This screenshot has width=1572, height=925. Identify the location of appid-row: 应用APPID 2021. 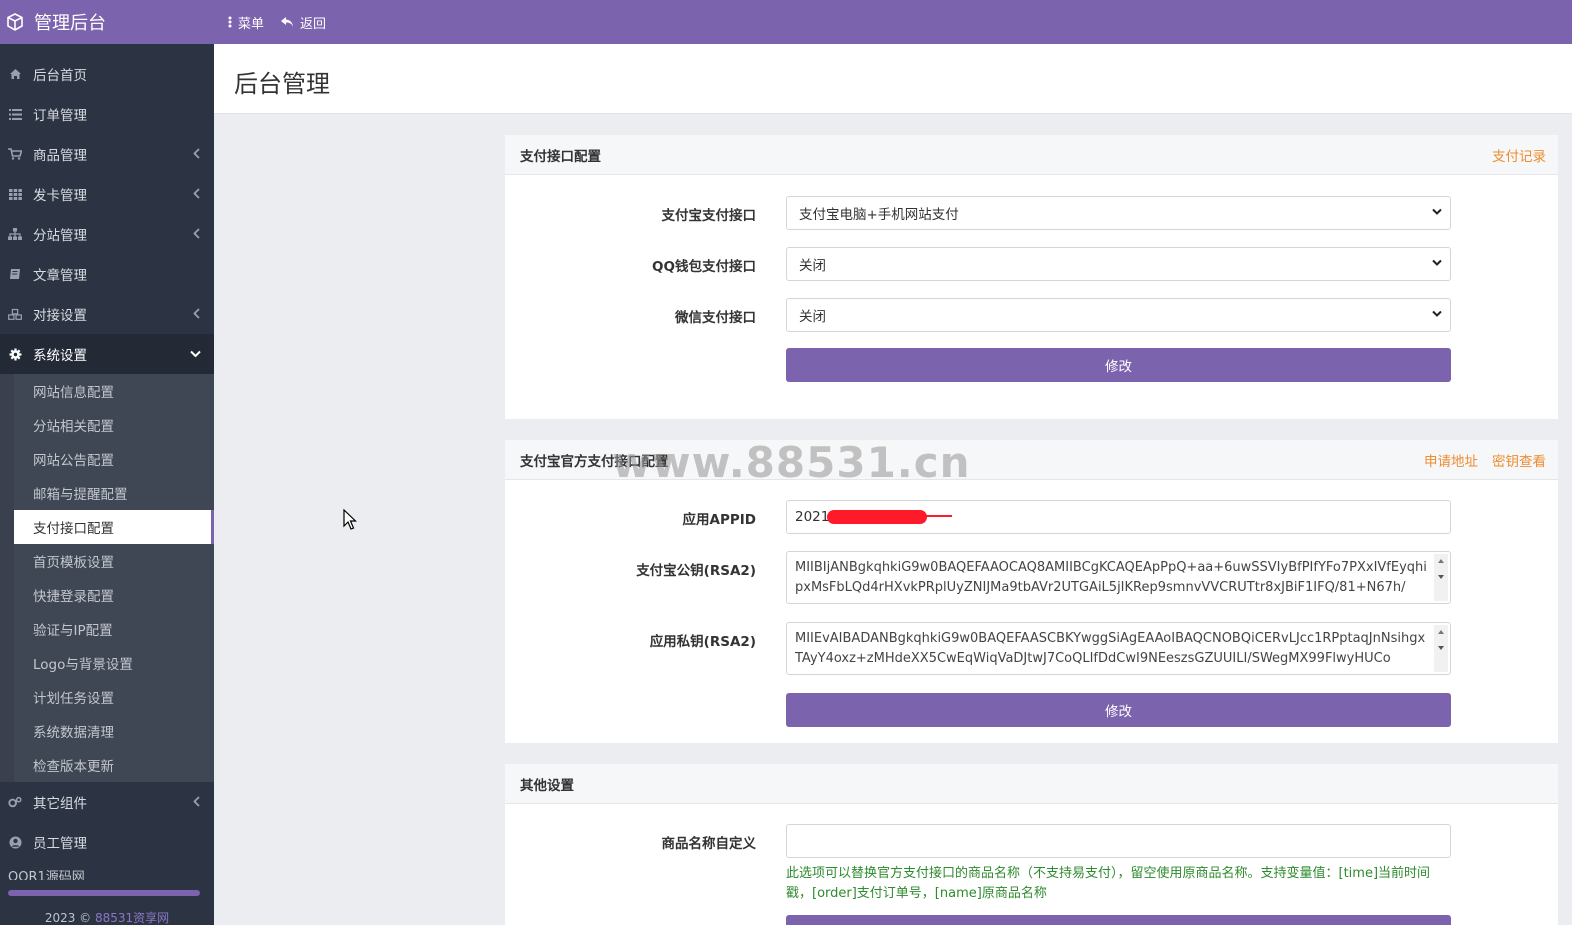
(1031, 517).